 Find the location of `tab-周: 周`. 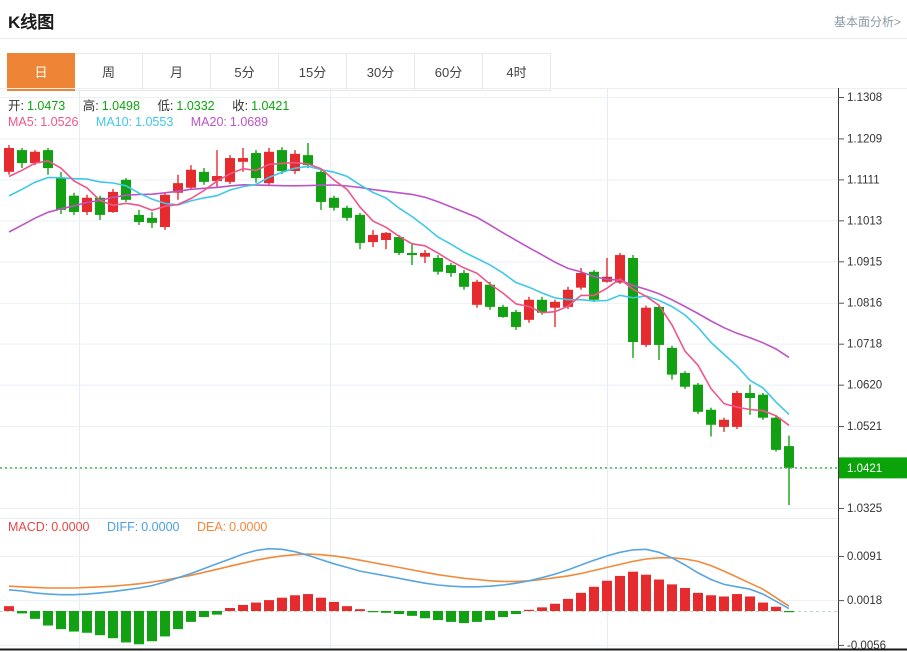

tab-周: 周 is located at coordinates (109, 72).